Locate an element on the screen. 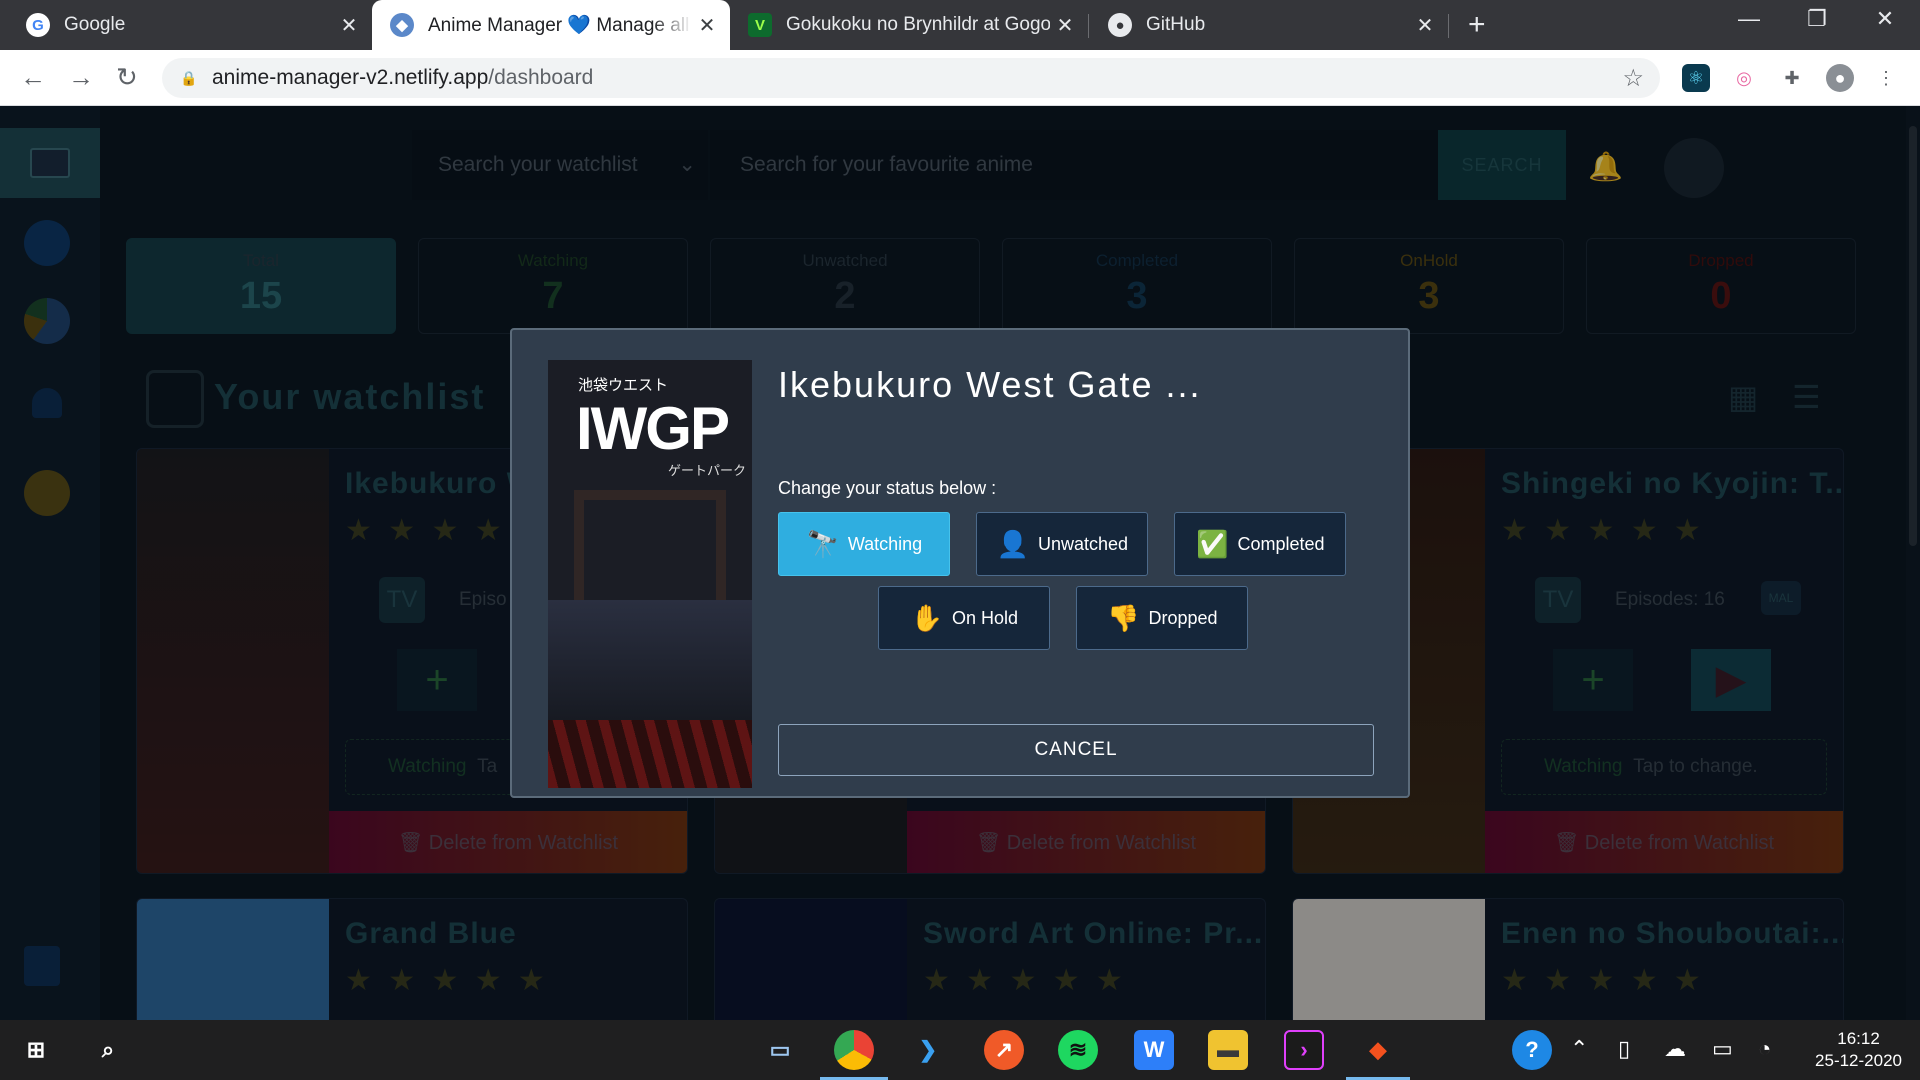  tab-title: Gokukoku no Brynhildr at Gogoa is located at coordinates (918, 24).